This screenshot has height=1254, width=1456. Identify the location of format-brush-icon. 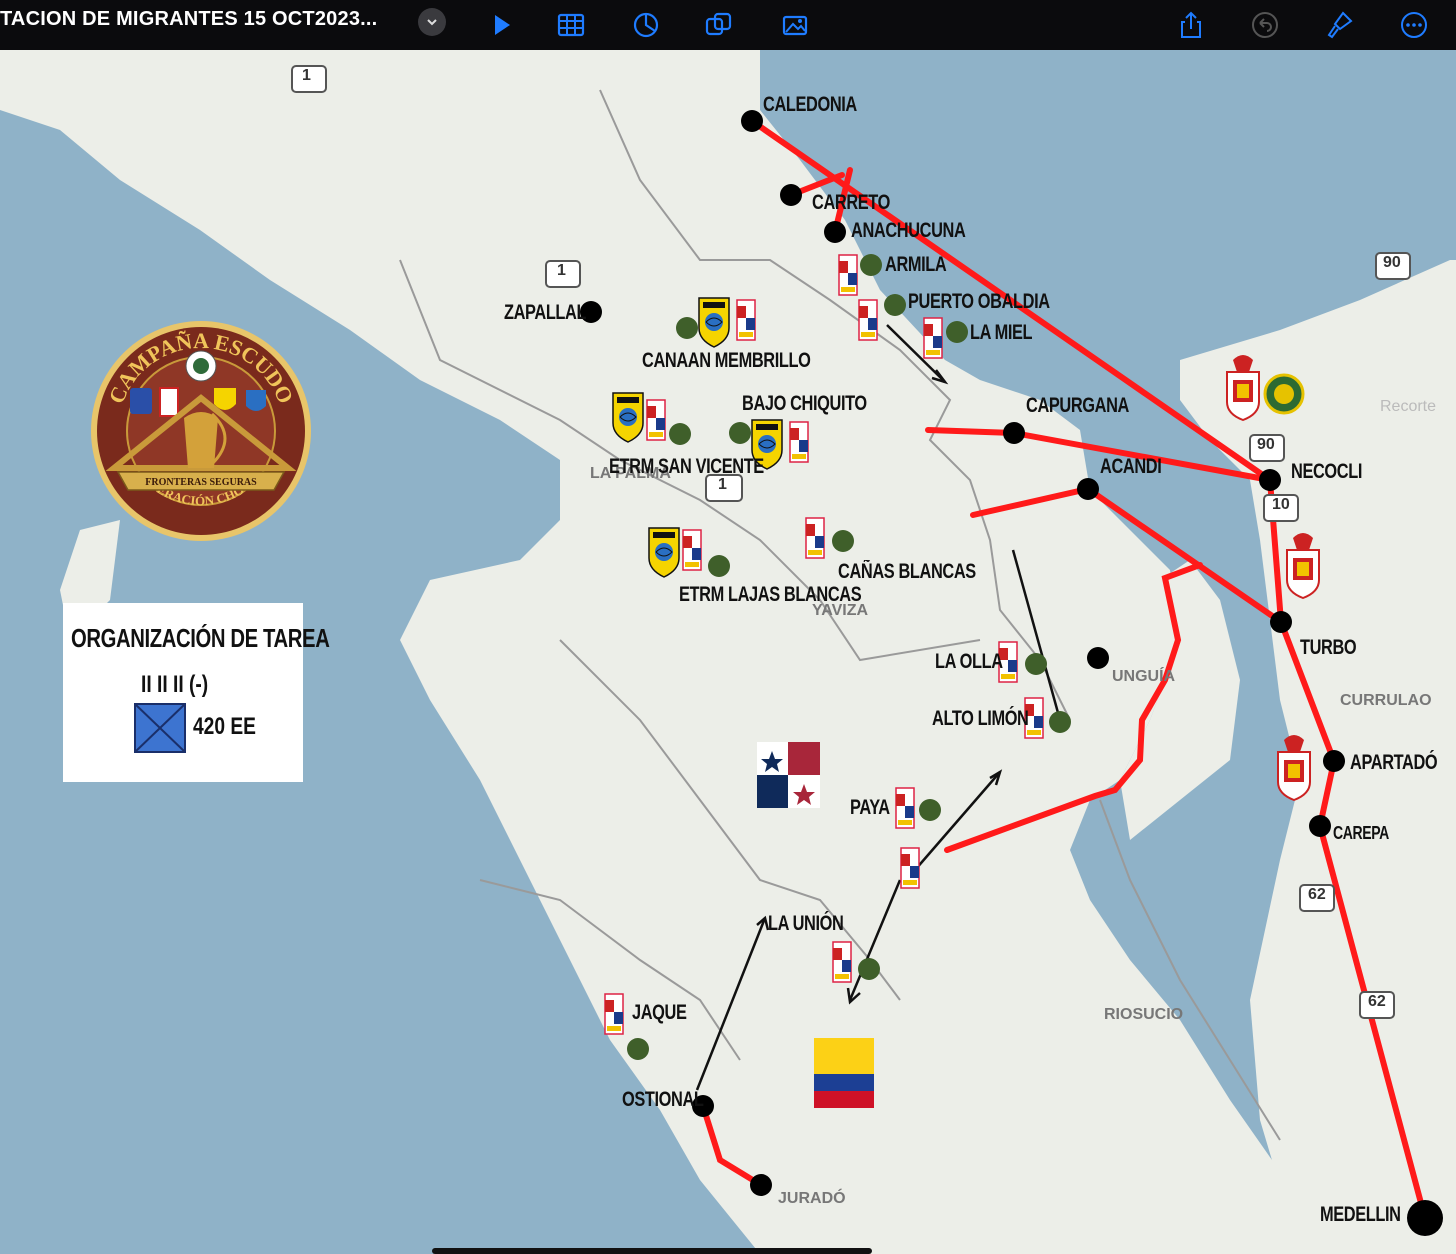
(1339, 25).